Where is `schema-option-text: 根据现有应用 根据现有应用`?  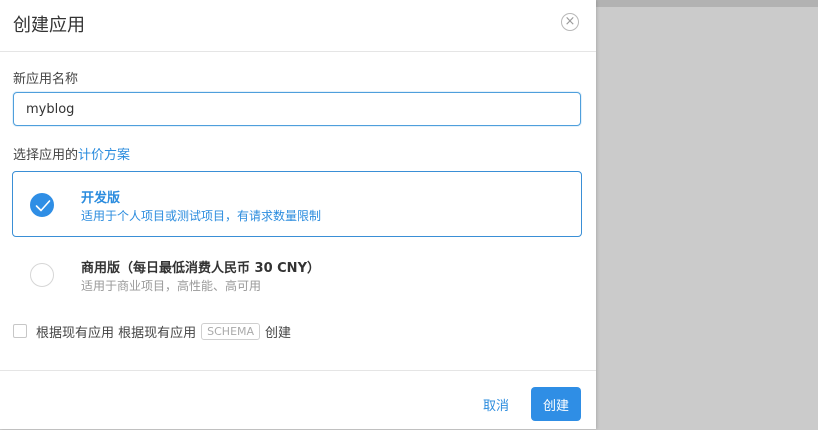 schema-option-text: 根据现有应用 根据现有应用 is located at coordinates (116, 333).